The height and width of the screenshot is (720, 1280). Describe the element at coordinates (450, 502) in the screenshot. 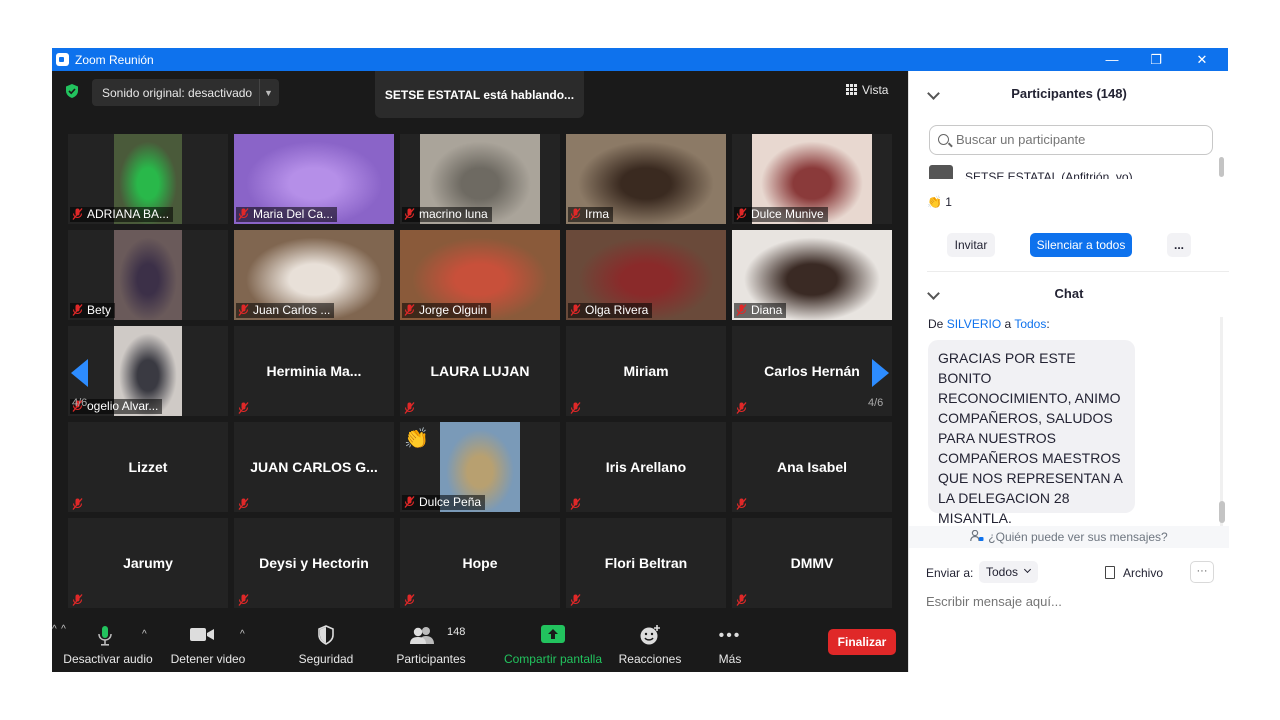

I see `participant-name: Dulce Peña` at that location.